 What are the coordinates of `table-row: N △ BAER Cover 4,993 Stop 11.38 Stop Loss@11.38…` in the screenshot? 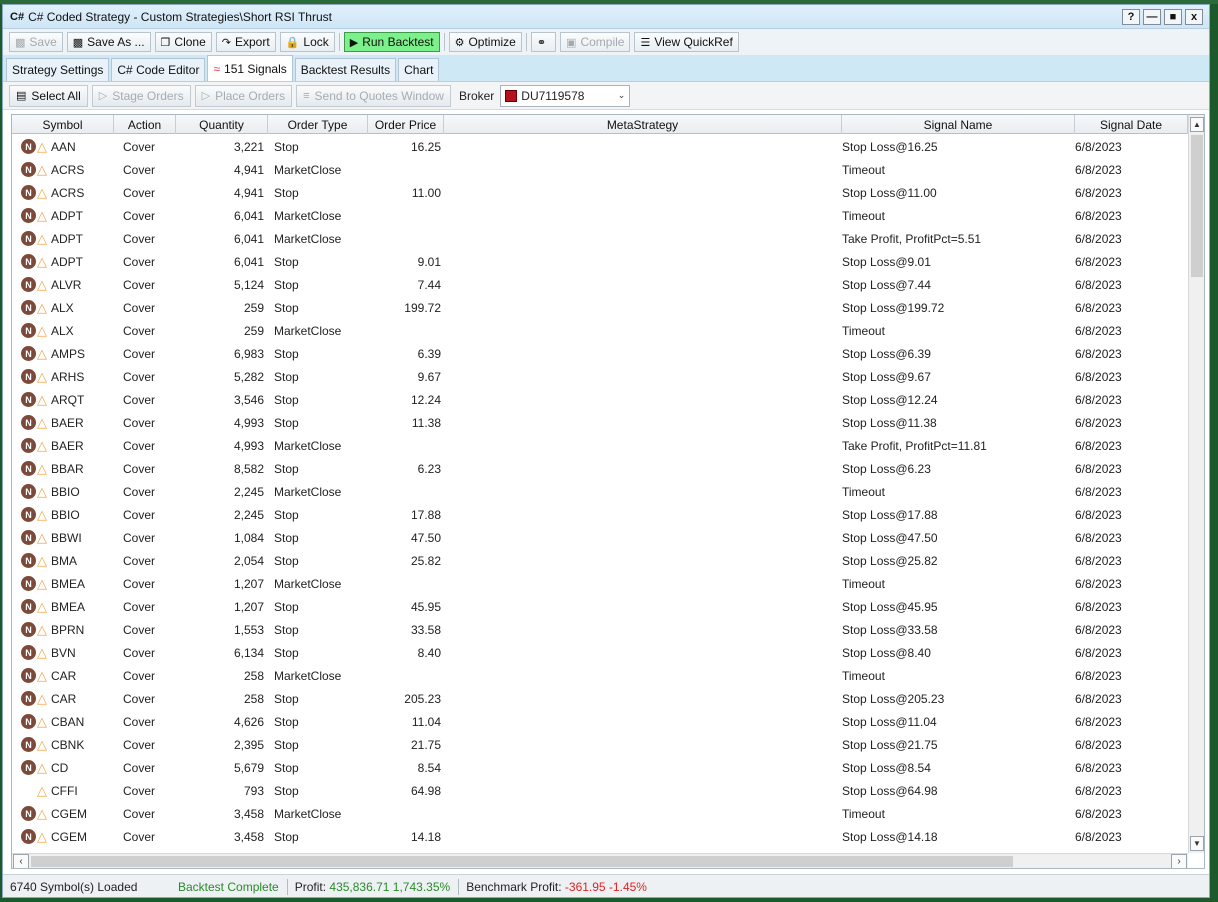 It's located at (600, 422).